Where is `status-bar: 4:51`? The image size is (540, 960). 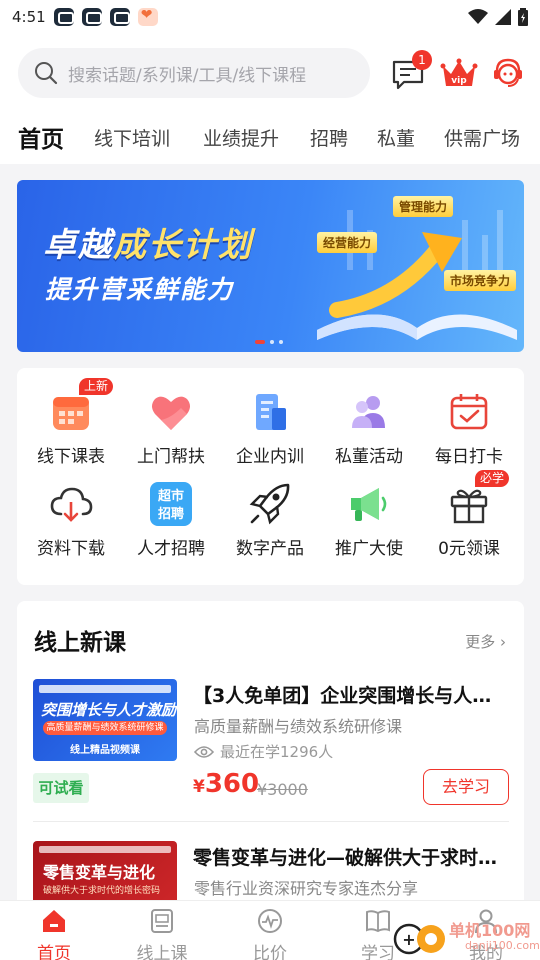 status-bar: 4:51 is located at coordinates (270, 17).